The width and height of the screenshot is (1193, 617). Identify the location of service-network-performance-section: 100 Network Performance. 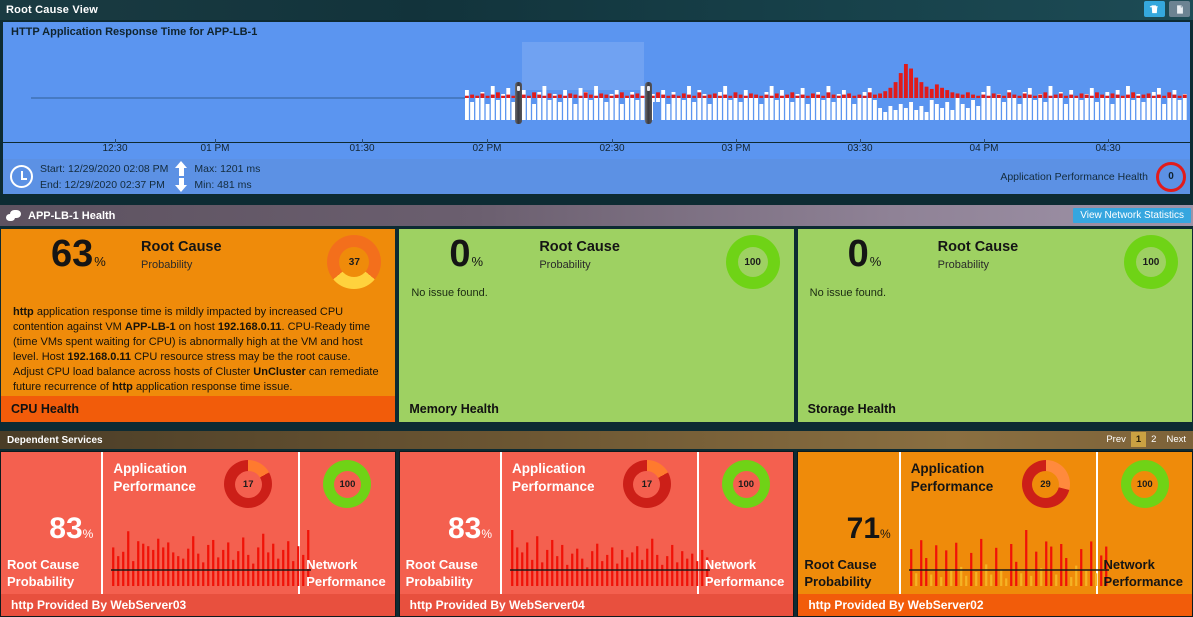
(1145, 523).